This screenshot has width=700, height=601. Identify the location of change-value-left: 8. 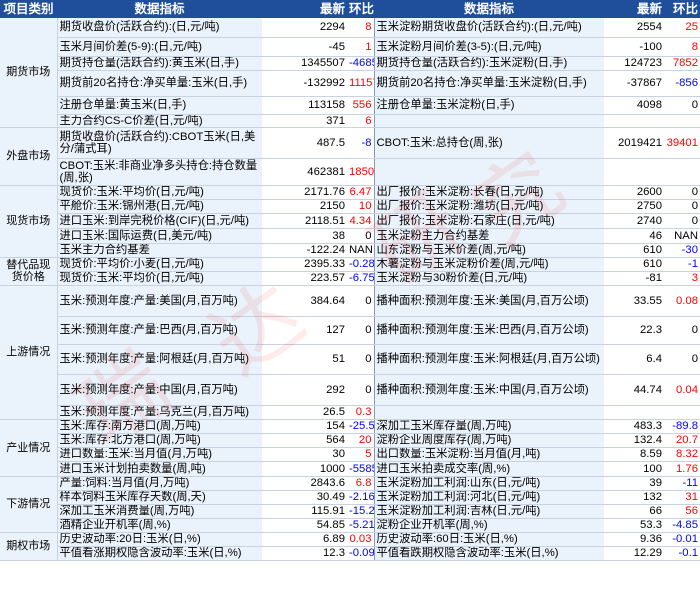
(360, 28).